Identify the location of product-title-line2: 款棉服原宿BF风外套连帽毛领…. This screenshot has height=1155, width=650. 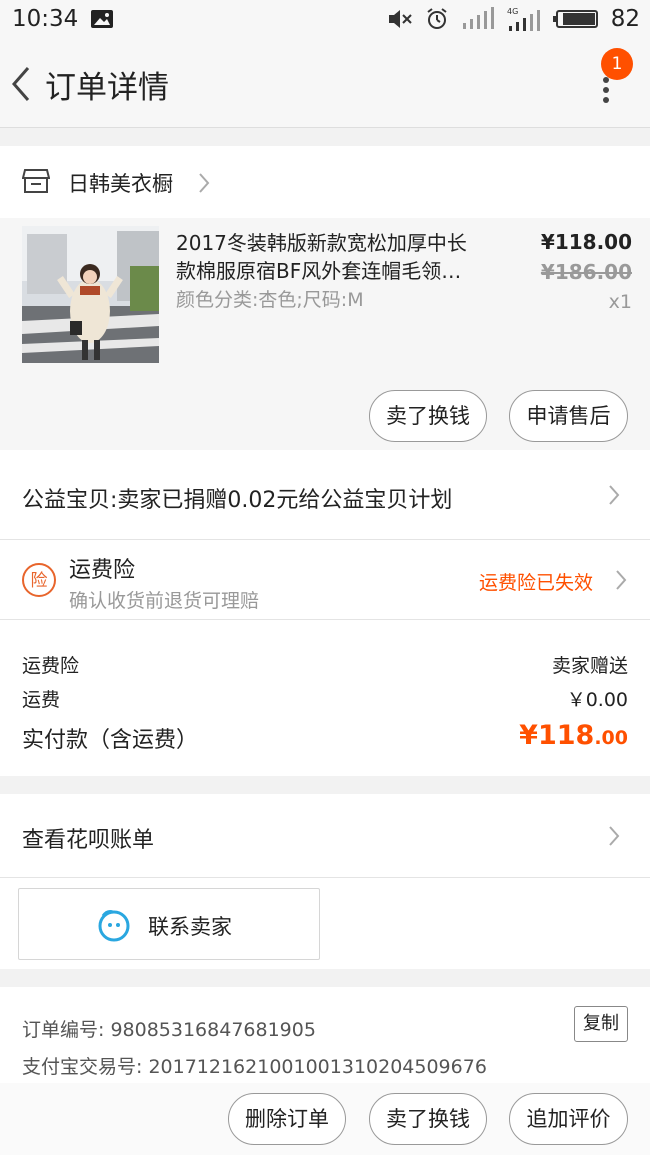
(319, 271).